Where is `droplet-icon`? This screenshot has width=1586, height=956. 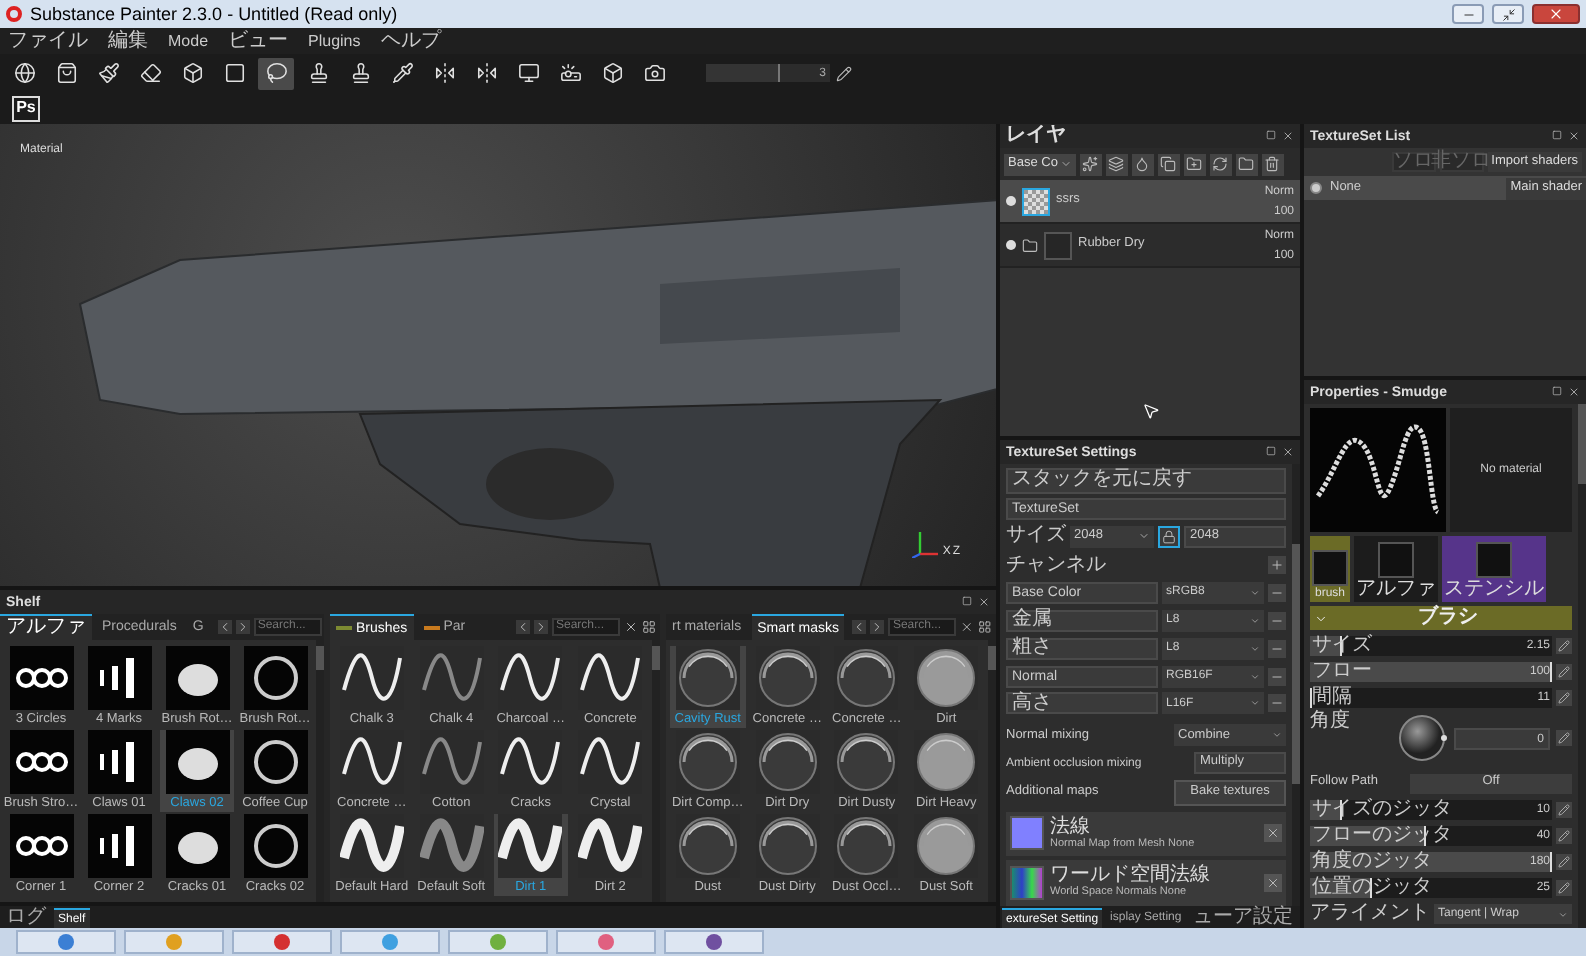 droplet-icon is located at coordinates (1142, 164).